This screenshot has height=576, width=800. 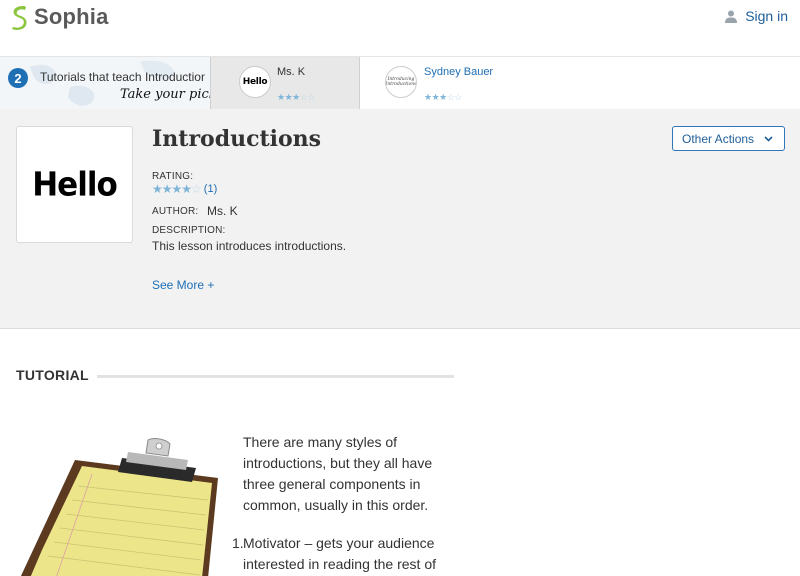 I want to click on sophia-logo: Sophia, so click(x=59, y=17).